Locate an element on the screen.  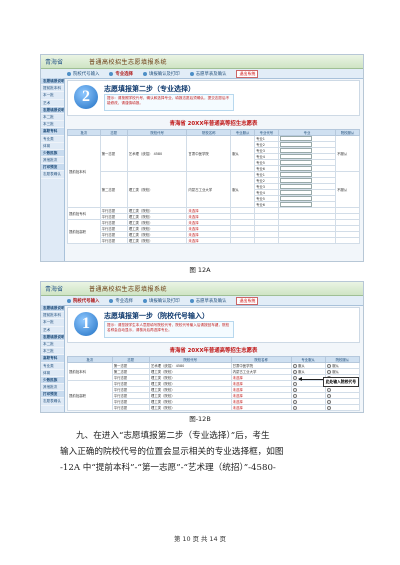
step-title: 志愿填报第二步（专业选择） is located at coordinates (149, 89).